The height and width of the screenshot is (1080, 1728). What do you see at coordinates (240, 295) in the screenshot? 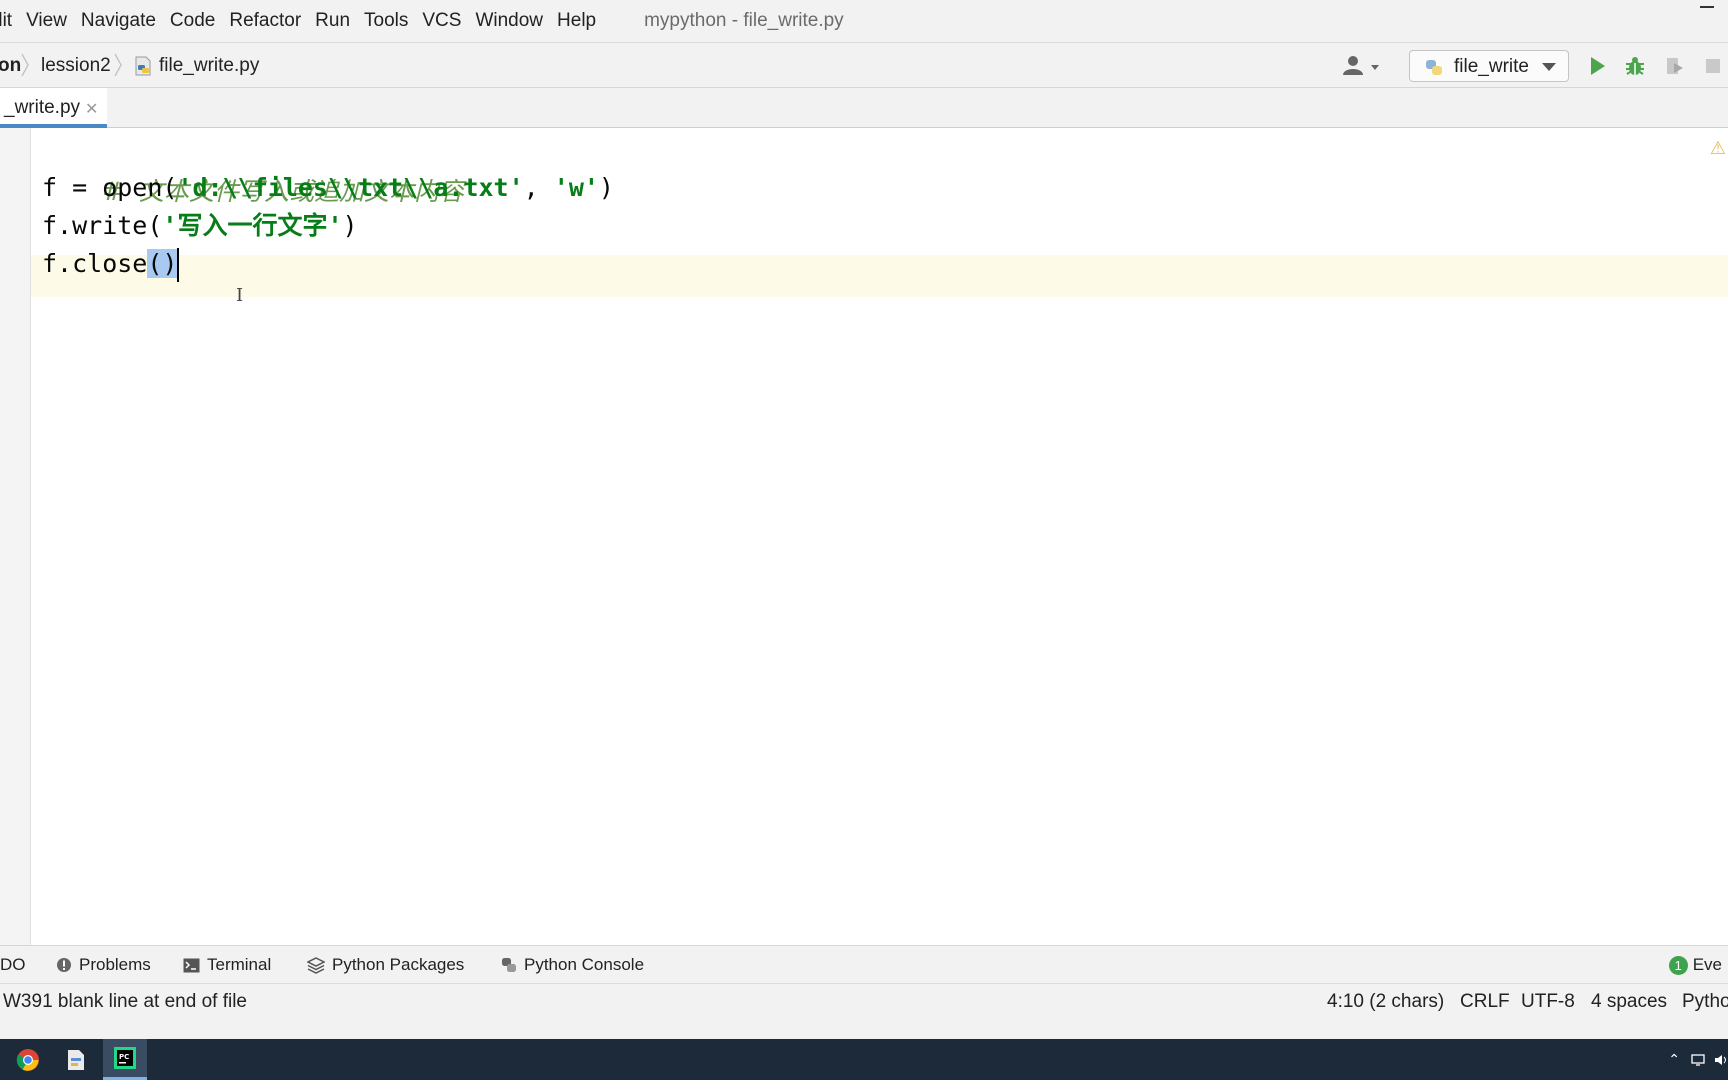
I see `mouse-ibeam-cursor-icon: I` at bounding box center [240, 295].